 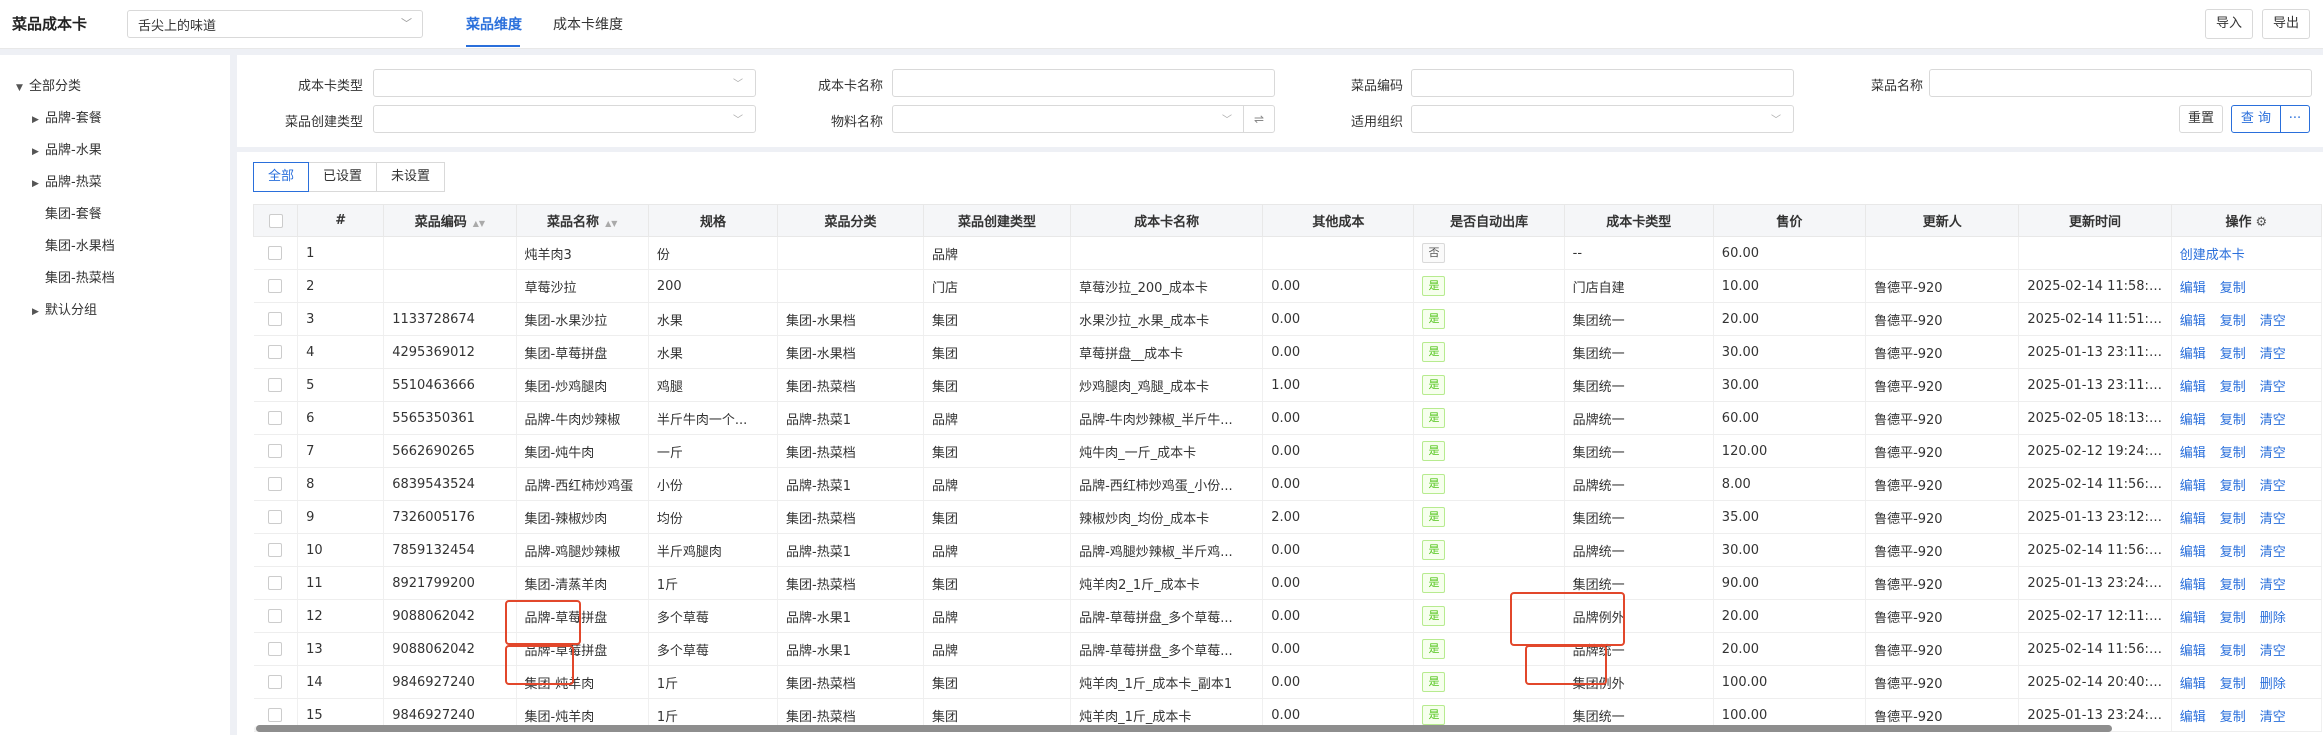 I want to click on cost-card-type: 门店自建, so click(x=1639, y=286).